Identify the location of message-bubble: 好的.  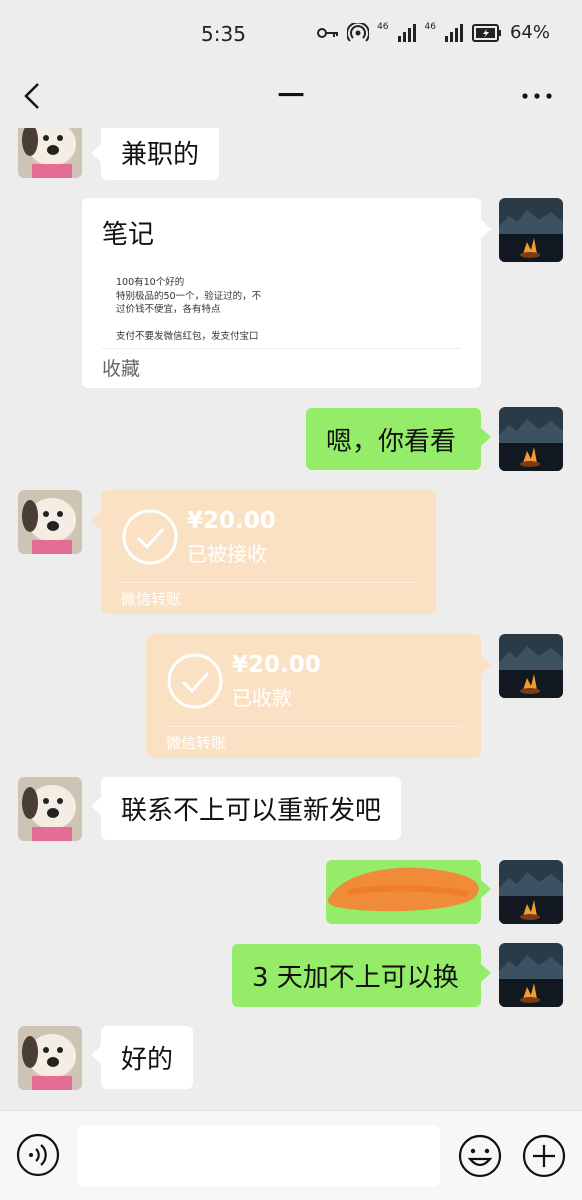
(142, 1057).